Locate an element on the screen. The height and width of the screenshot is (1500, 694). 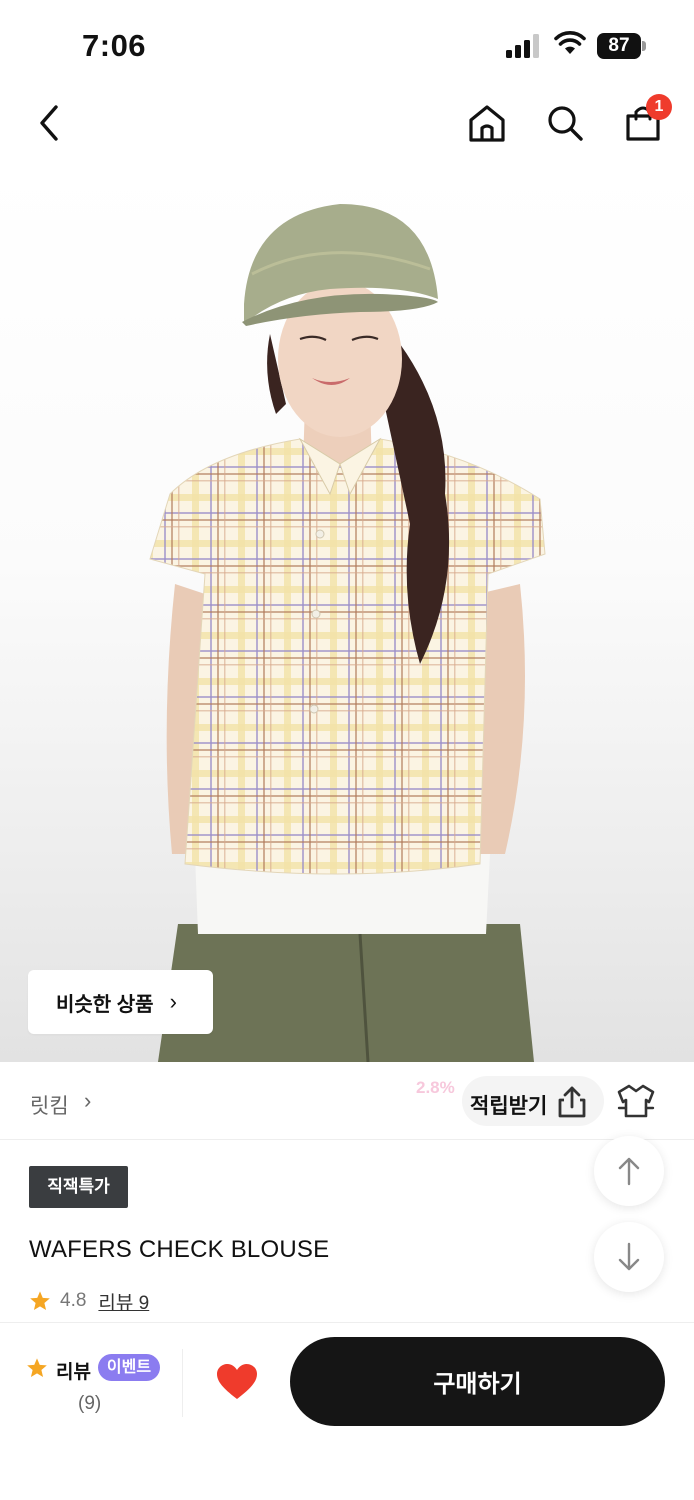
battery-indicator: 87 is located at coordinates (622, 46).